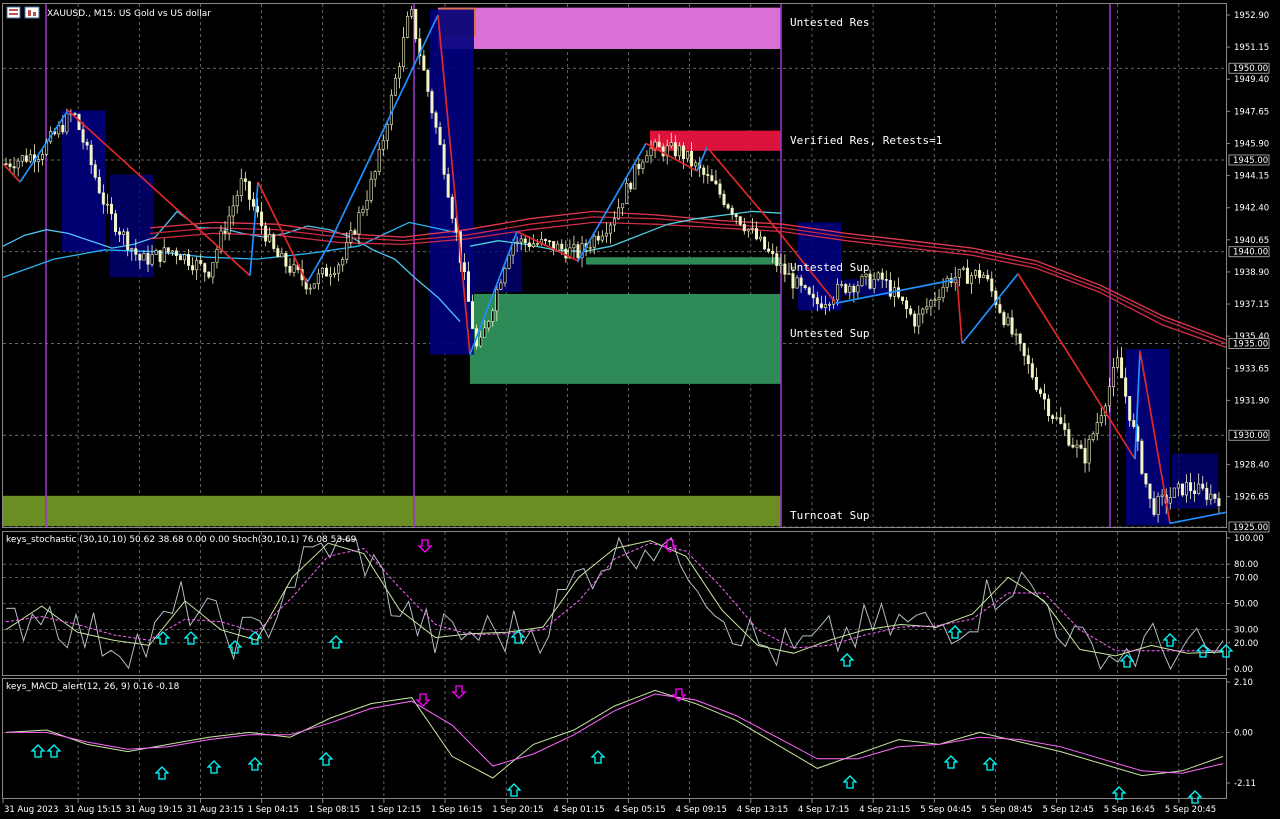 The width and height of the screenshot is (1280, 819). I want to click on macd-tick-label: 2.10, so click(1243, 683).